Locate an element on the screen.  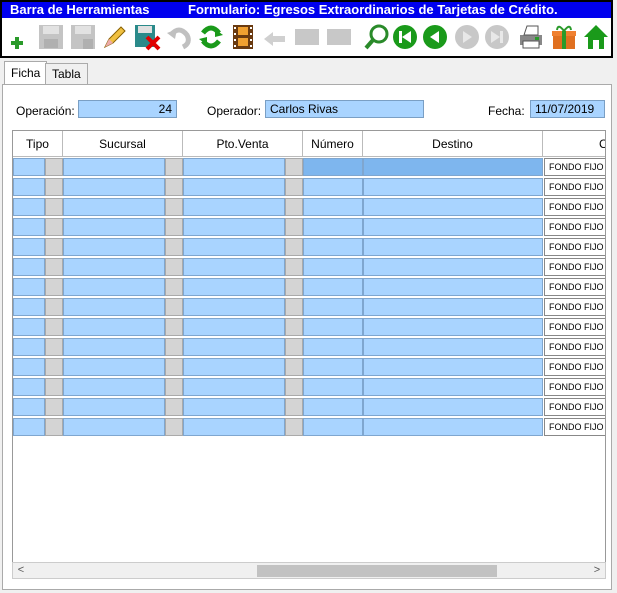
print-button is located at coordinates (531, 37).